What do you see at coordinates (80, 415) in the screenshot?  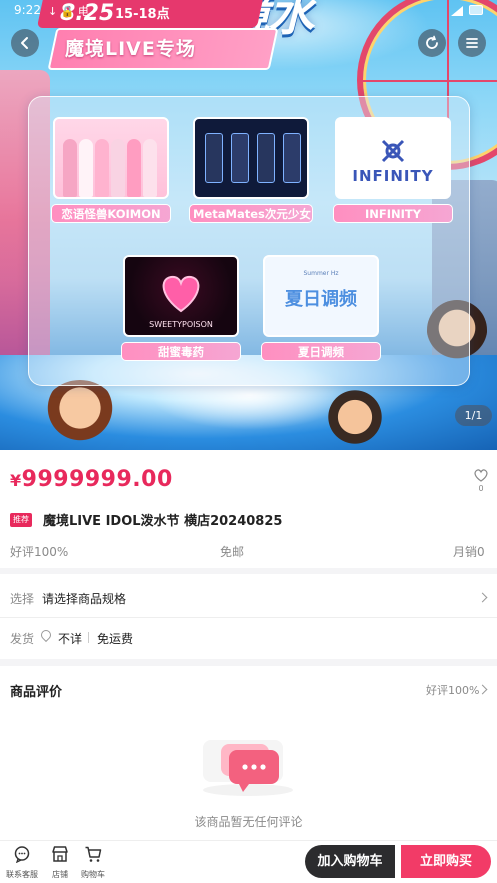 I see `character-illustration` at bounding box center [80, 415].